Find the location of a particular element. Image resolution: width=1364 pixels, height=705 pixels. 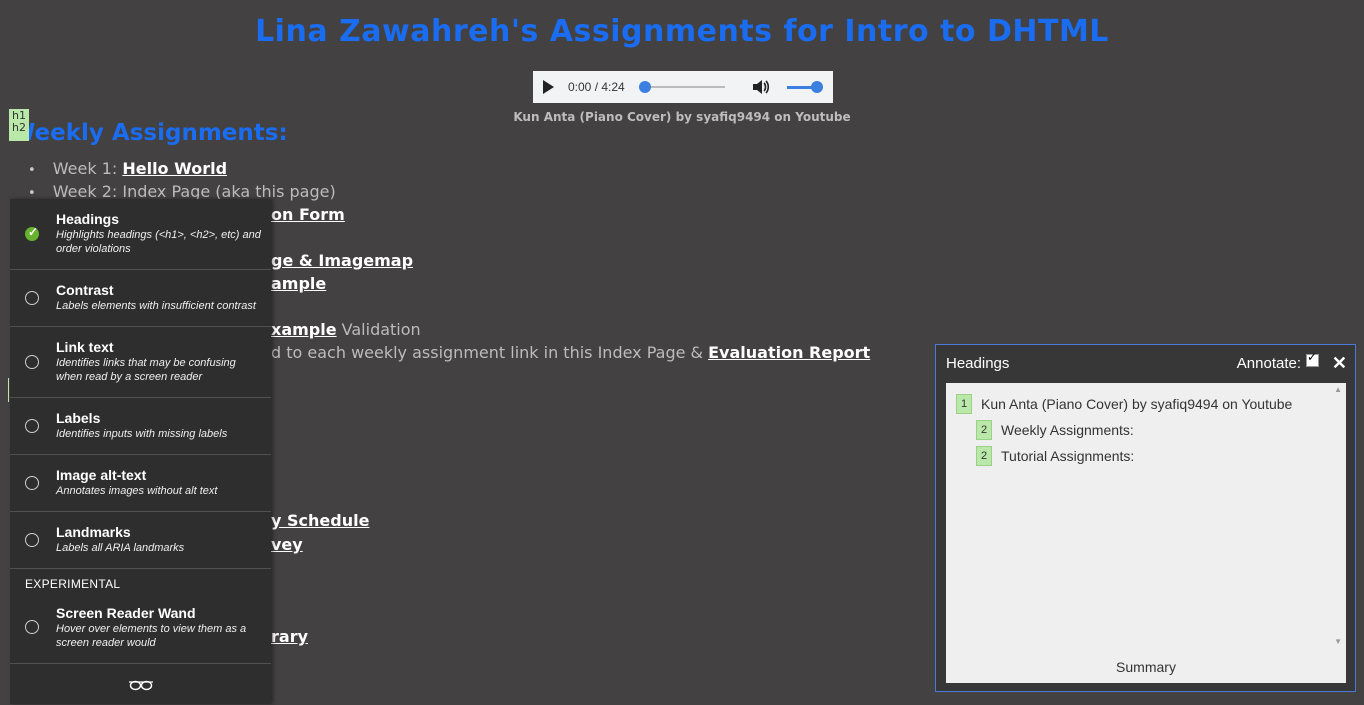

annotate-checkbox is located at coordinates (1312, 358).